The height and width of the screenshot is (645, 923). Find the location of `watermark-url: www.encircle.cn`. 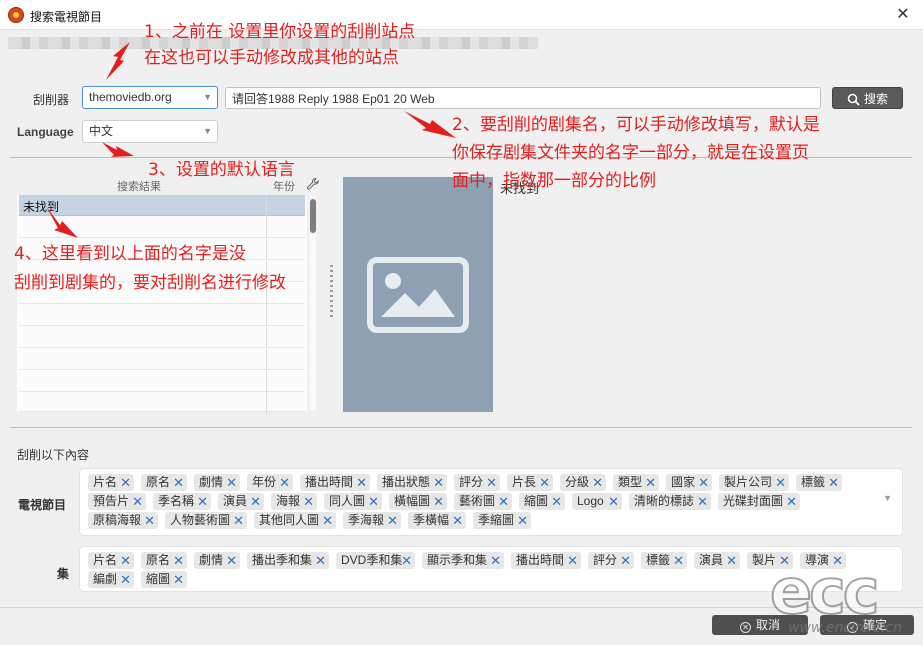

watermark-url: www.encircle.cn is located at coordinates (845, 628).